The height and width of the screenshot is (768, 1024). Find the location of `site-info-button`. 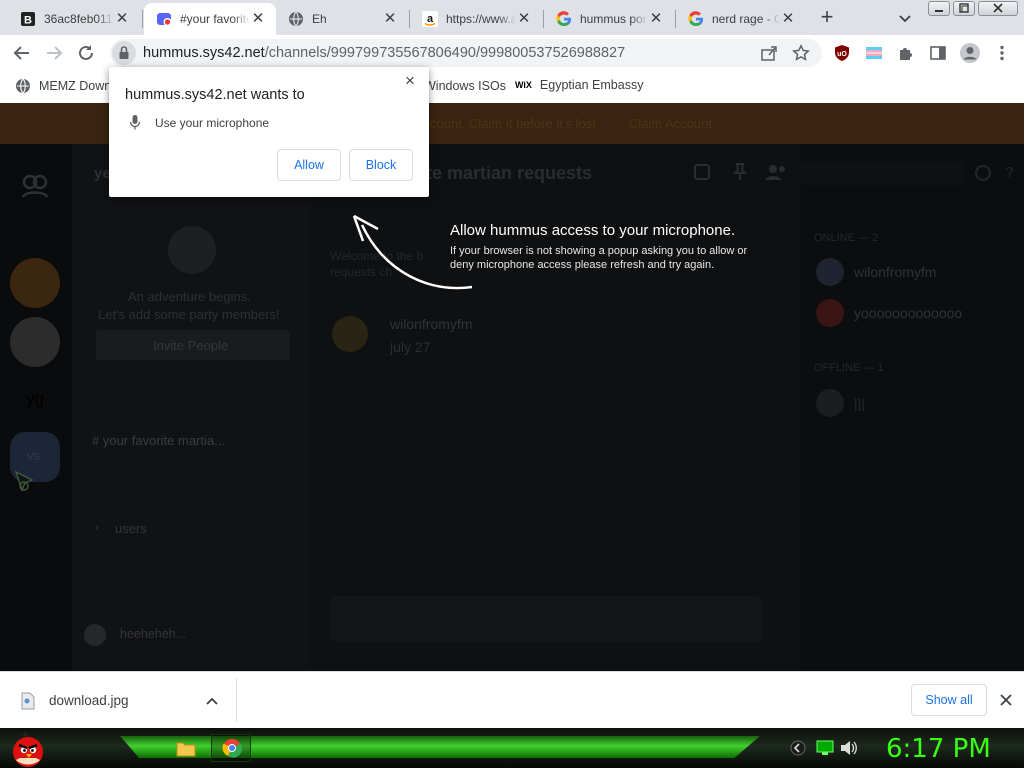

site-info-button is located at coordinates (124, 53).